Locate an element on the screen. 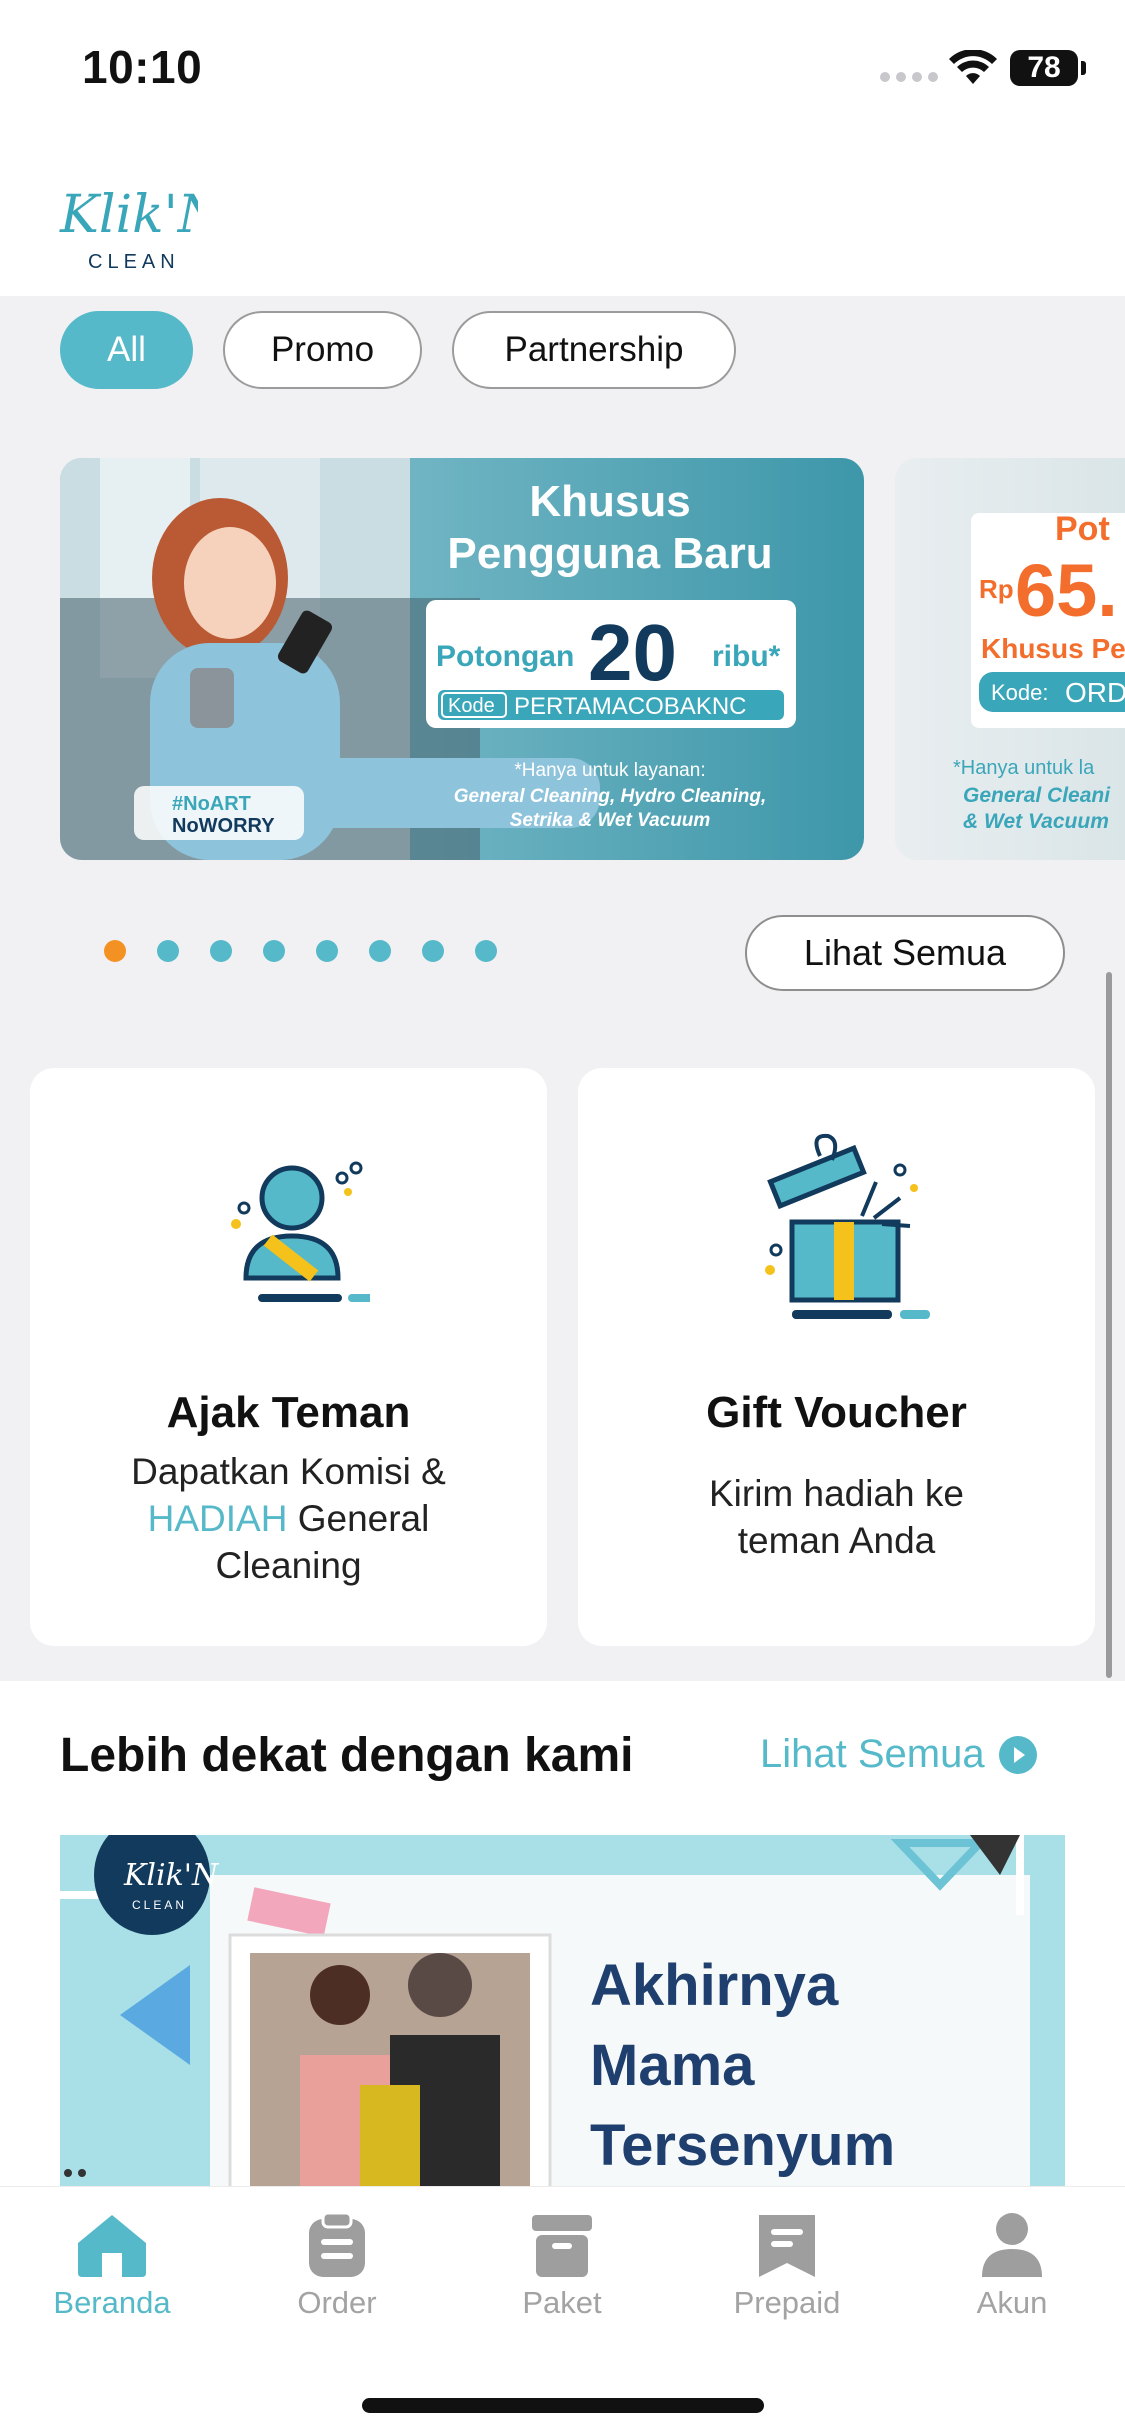 The width and height of the screenshot is (1125, 2436). bookmark-icon is located at coordinates (787, 2246).